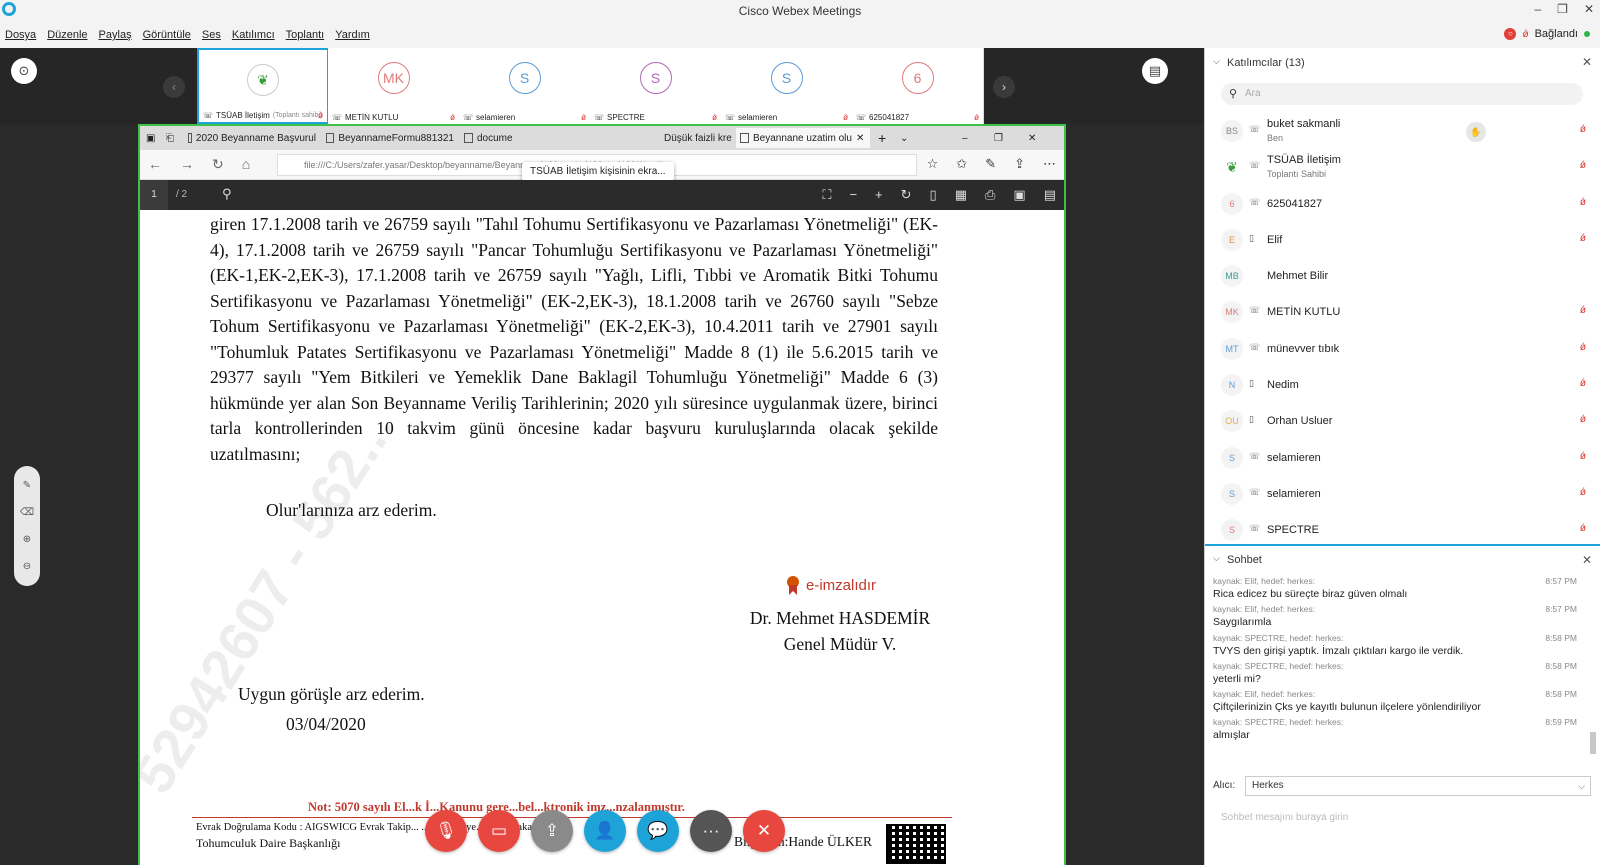 This screenshot has width=1600, height=865. I want to click on browser-tab-active: Beyannane uzatim olu ✕, so click(803, 138).